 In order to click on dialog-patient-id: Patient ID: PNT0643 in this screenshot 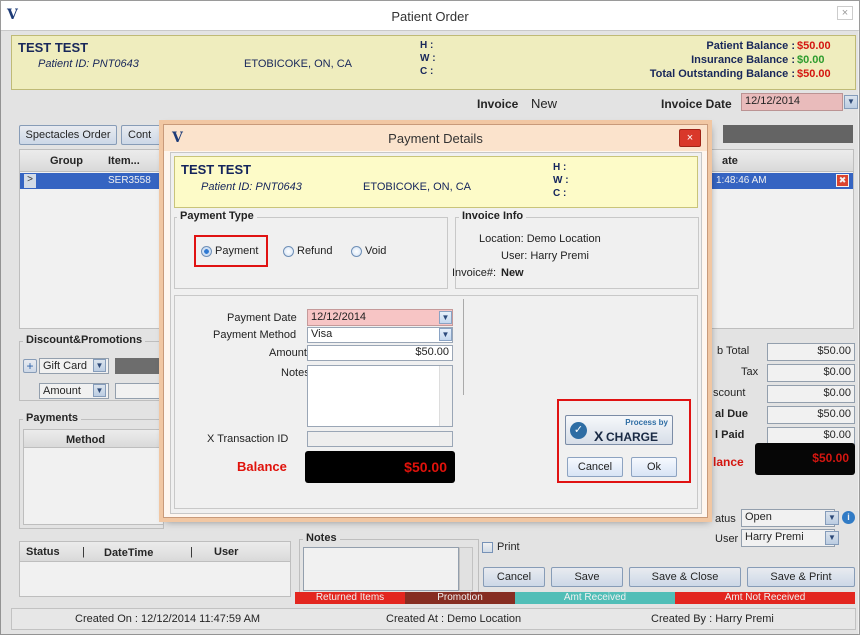, I will do `click(251, 187)`.